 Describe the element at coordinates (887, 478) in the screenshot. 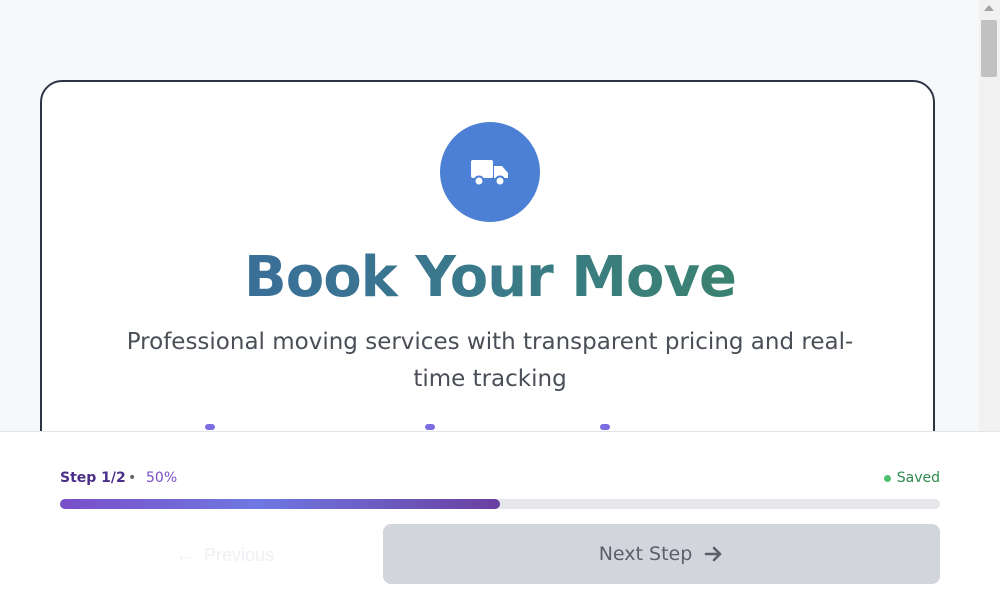

I see `saved-dot-icon` at that location.